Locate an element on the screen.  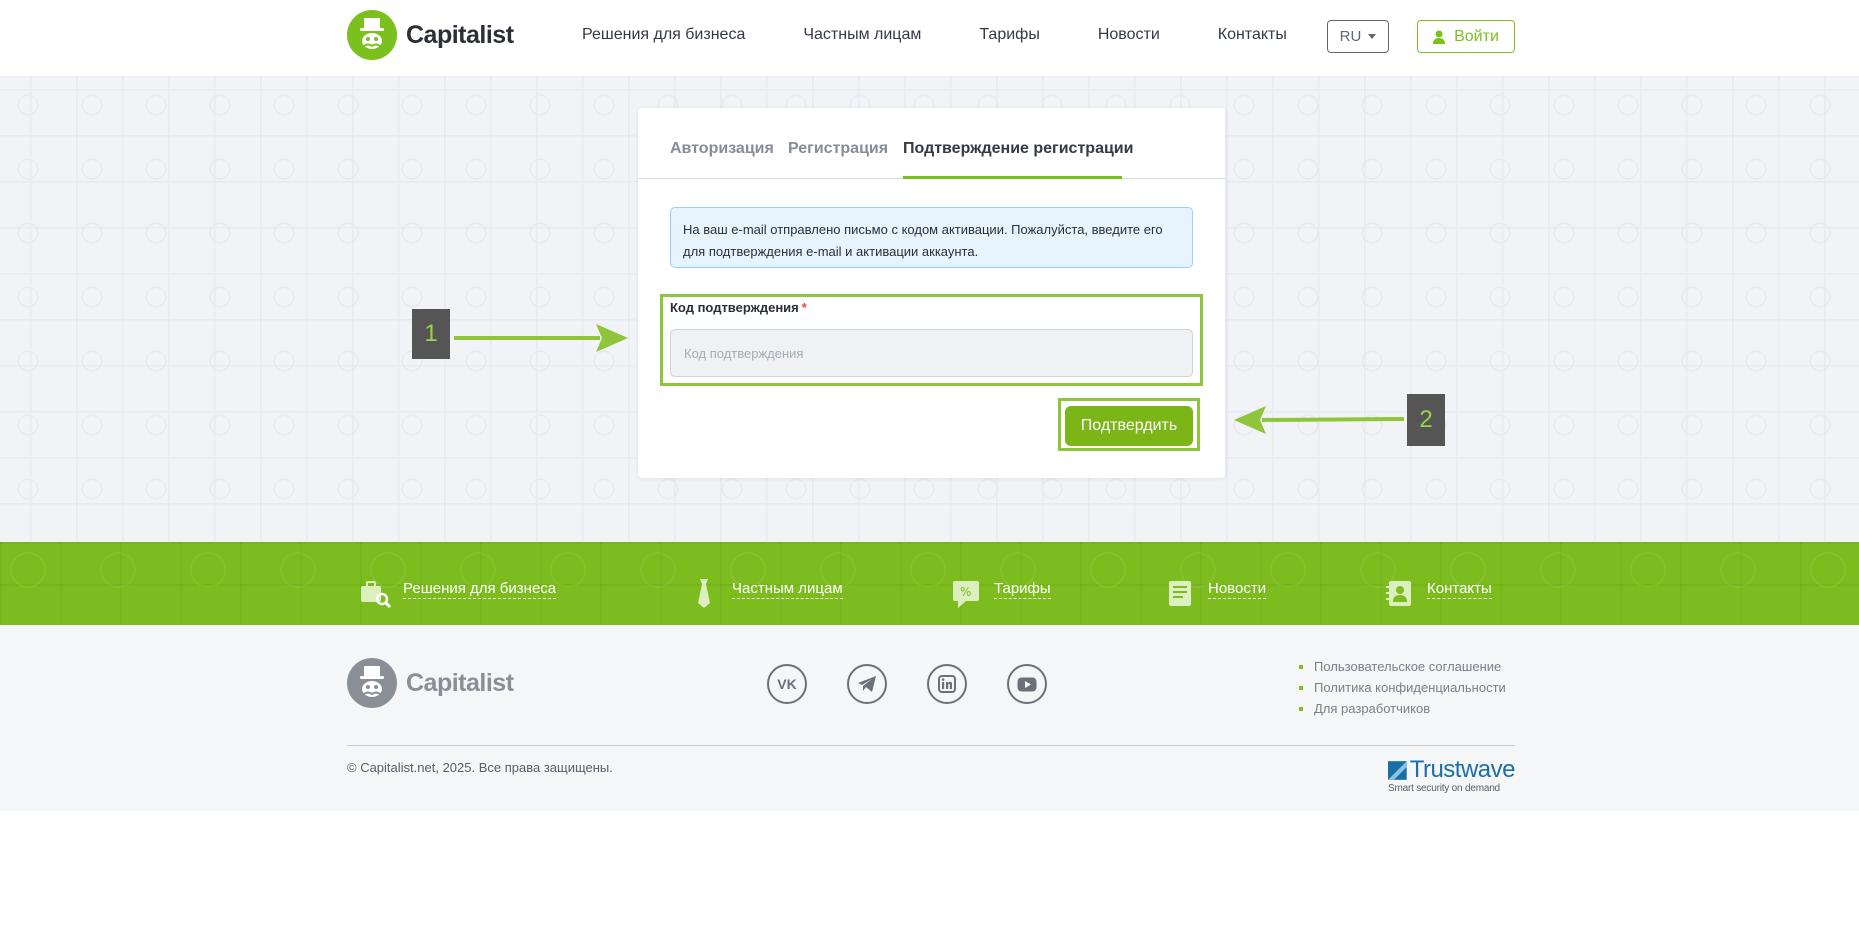
band-label-individuals: Частным лицам is located at coordinates (787, 589).